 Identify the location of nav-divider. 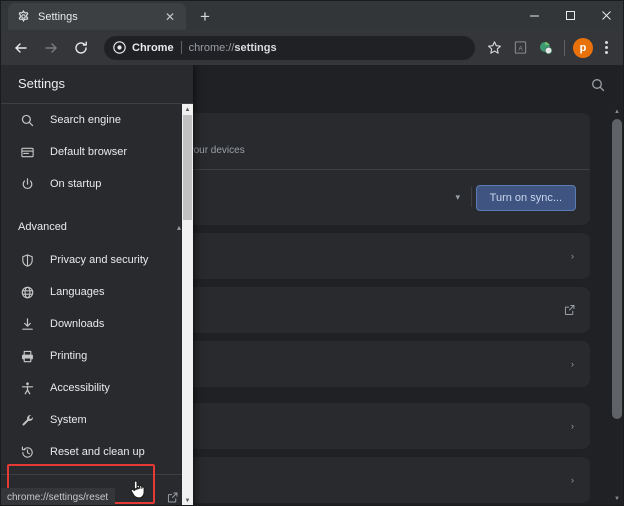
(96, 474).